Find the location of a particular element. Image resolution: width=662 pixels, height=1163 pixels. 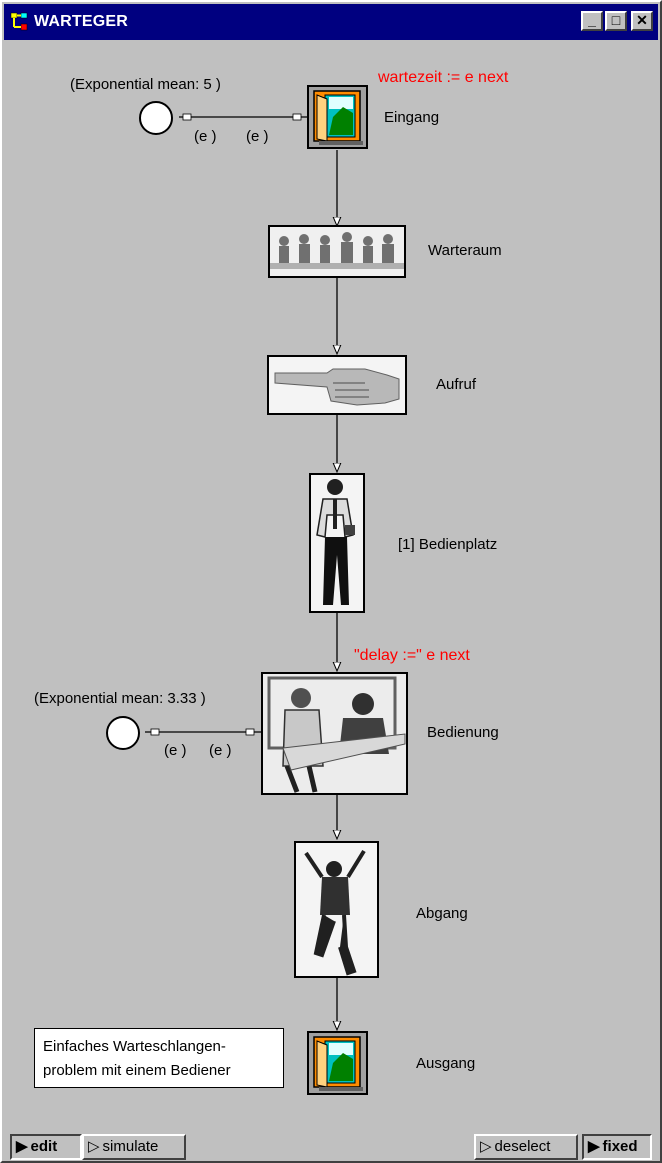

abgang-node is located at coordinates (336, 909).